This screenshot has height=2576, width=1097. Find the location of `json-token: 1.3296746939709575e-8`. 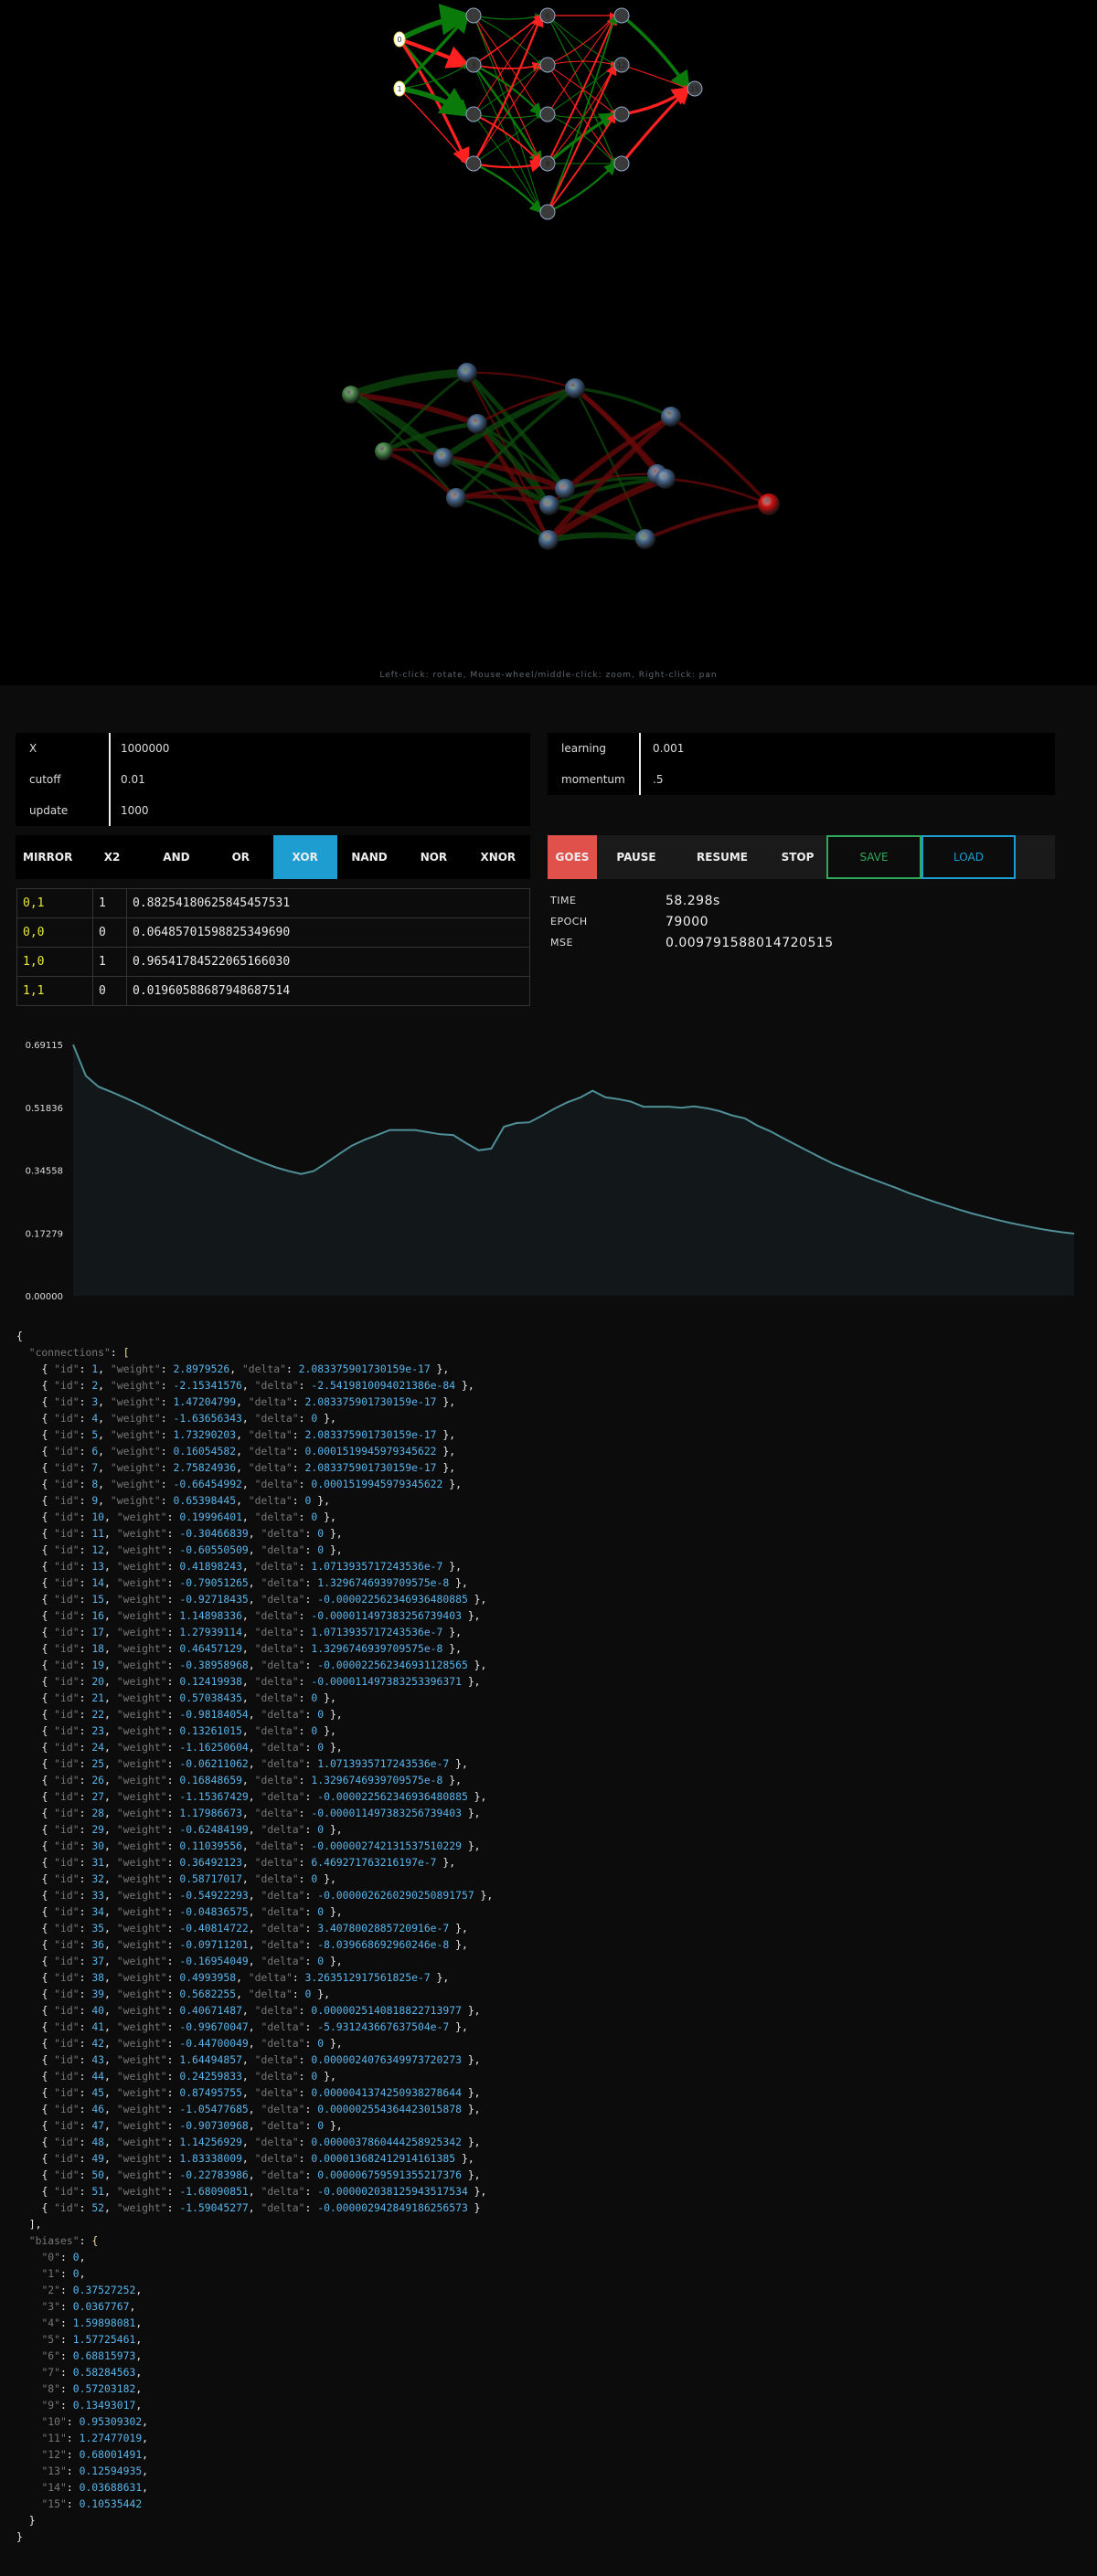

json-token: 1.3296746939709575e-8 is located at coordinates (377, 1648).